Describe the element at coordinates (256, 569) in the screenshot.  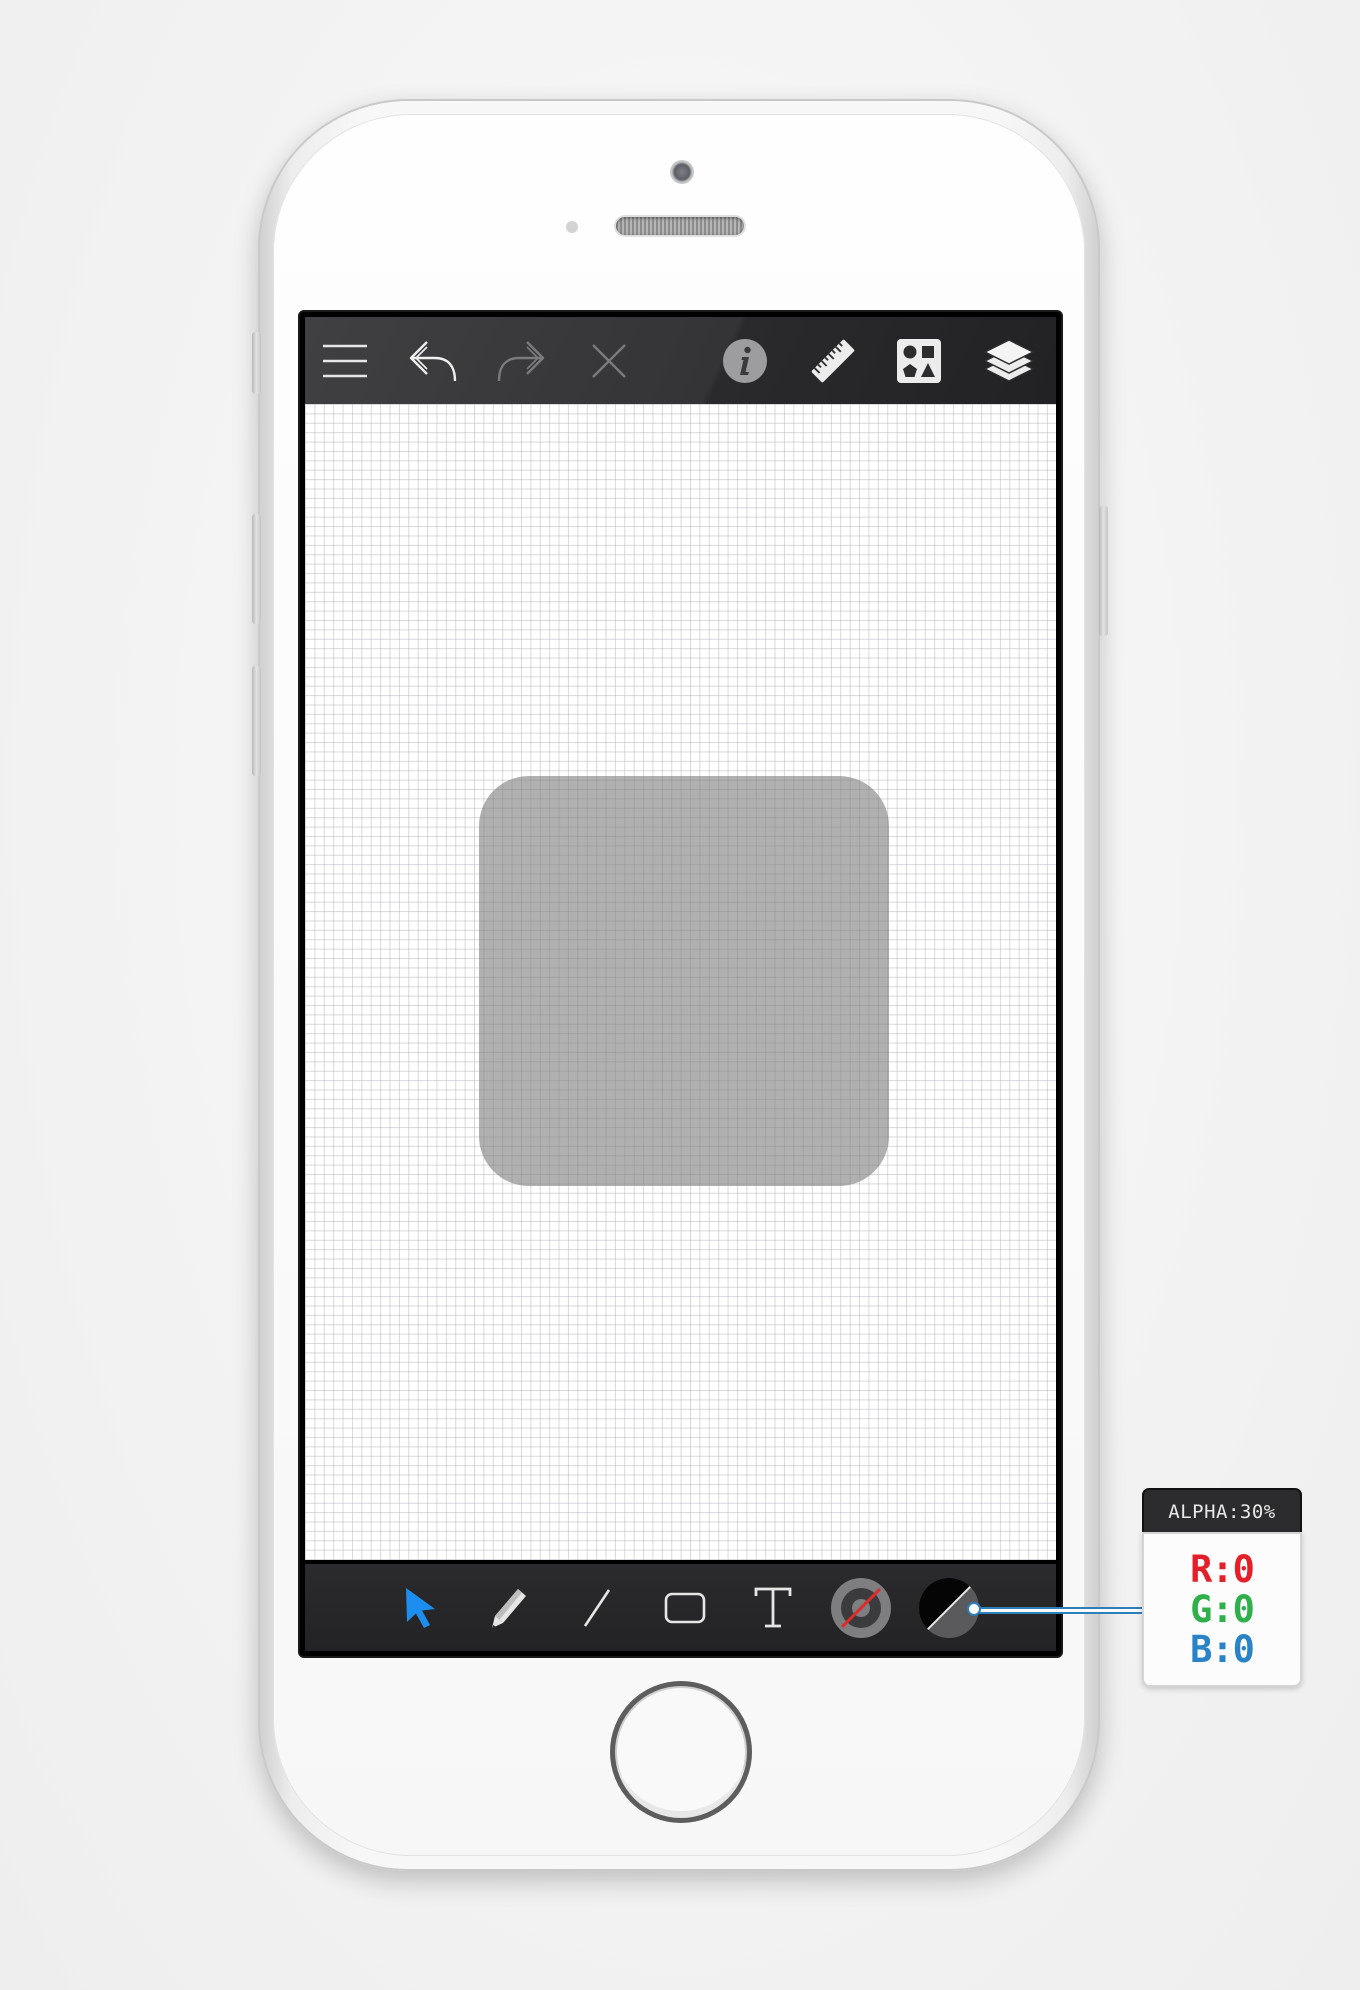
I see `phone-volume-up-button` at that location.